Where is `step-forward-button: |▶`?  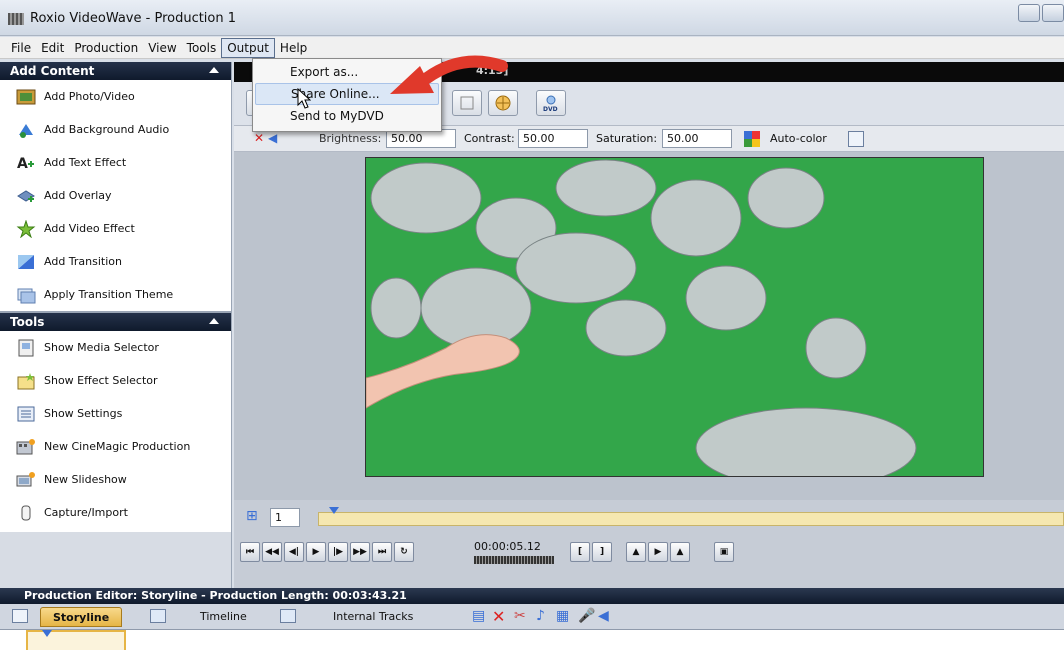 step-forward-button: |▶ is located at coordinates (338, 552).